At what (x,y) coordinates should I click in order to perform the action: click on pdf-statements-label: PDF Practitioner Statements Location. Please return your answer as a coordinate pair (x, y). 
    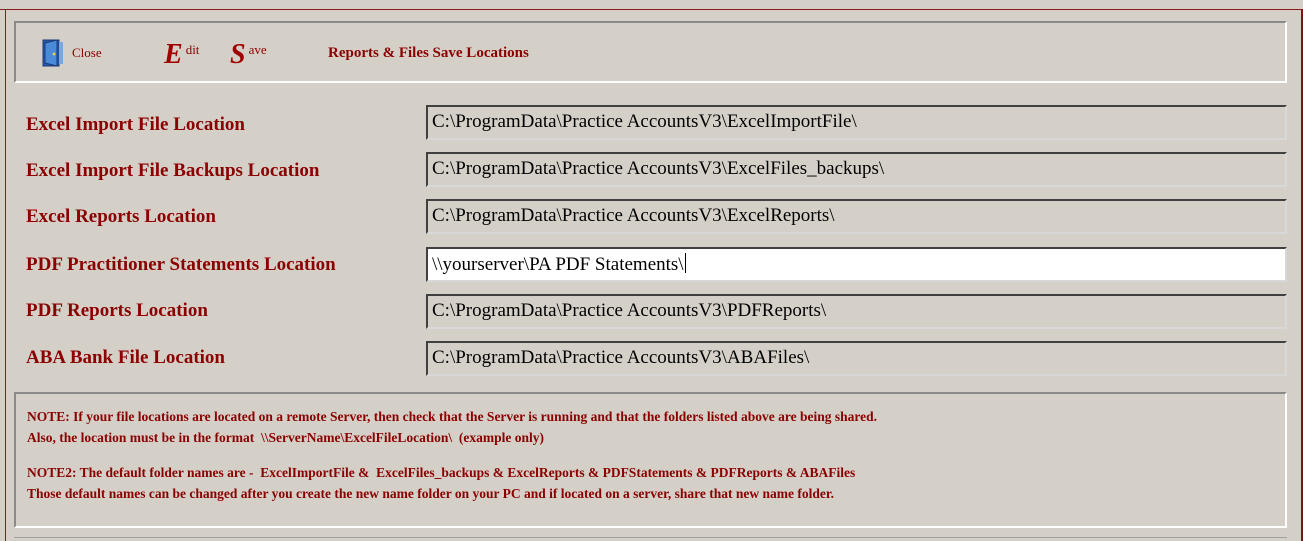
    Looking at the image, I should click on (181, 264).